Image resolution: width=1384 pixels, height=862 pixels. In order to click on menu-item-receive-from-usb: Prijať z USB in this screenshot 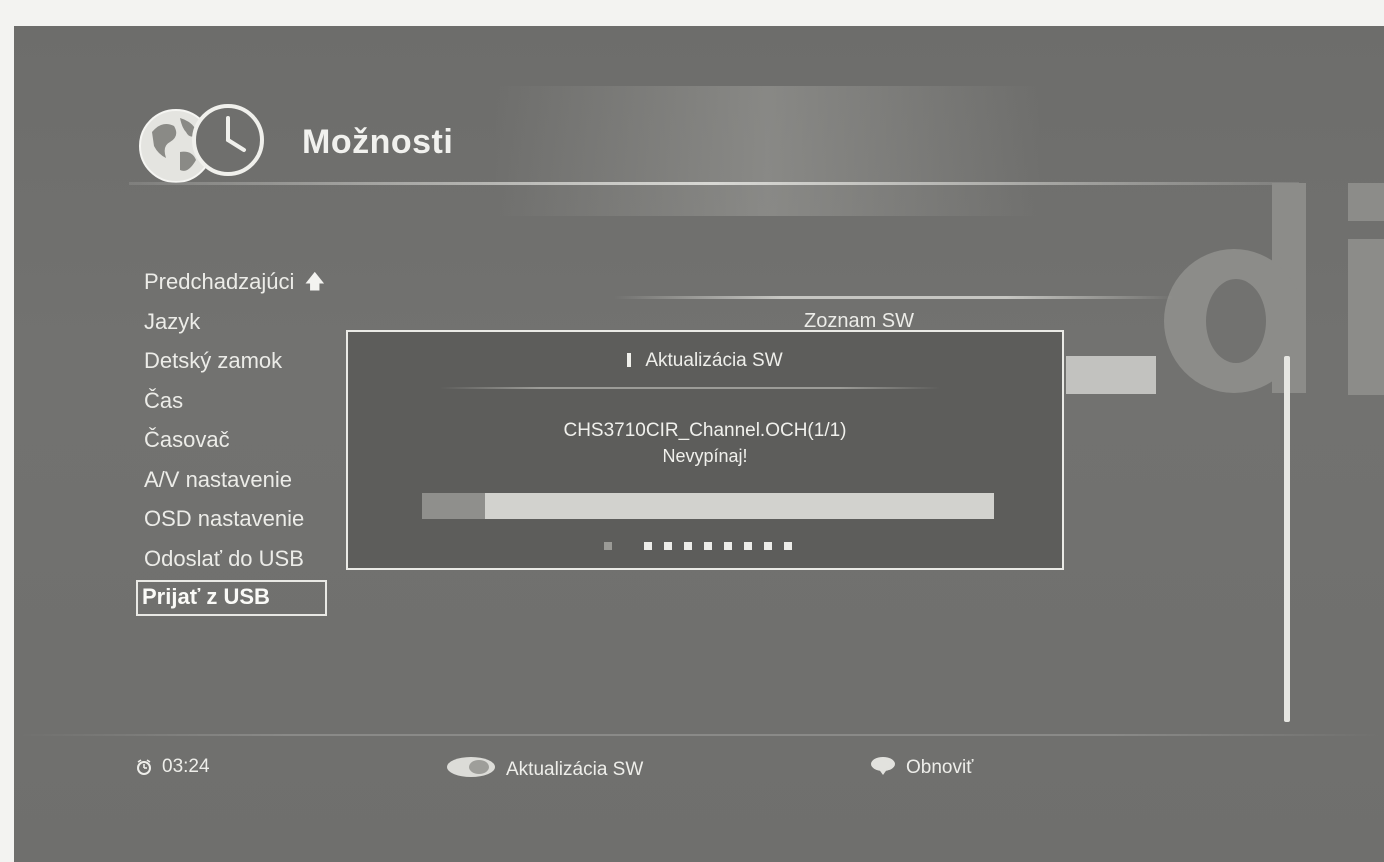, I will do `click(231, 598)`.